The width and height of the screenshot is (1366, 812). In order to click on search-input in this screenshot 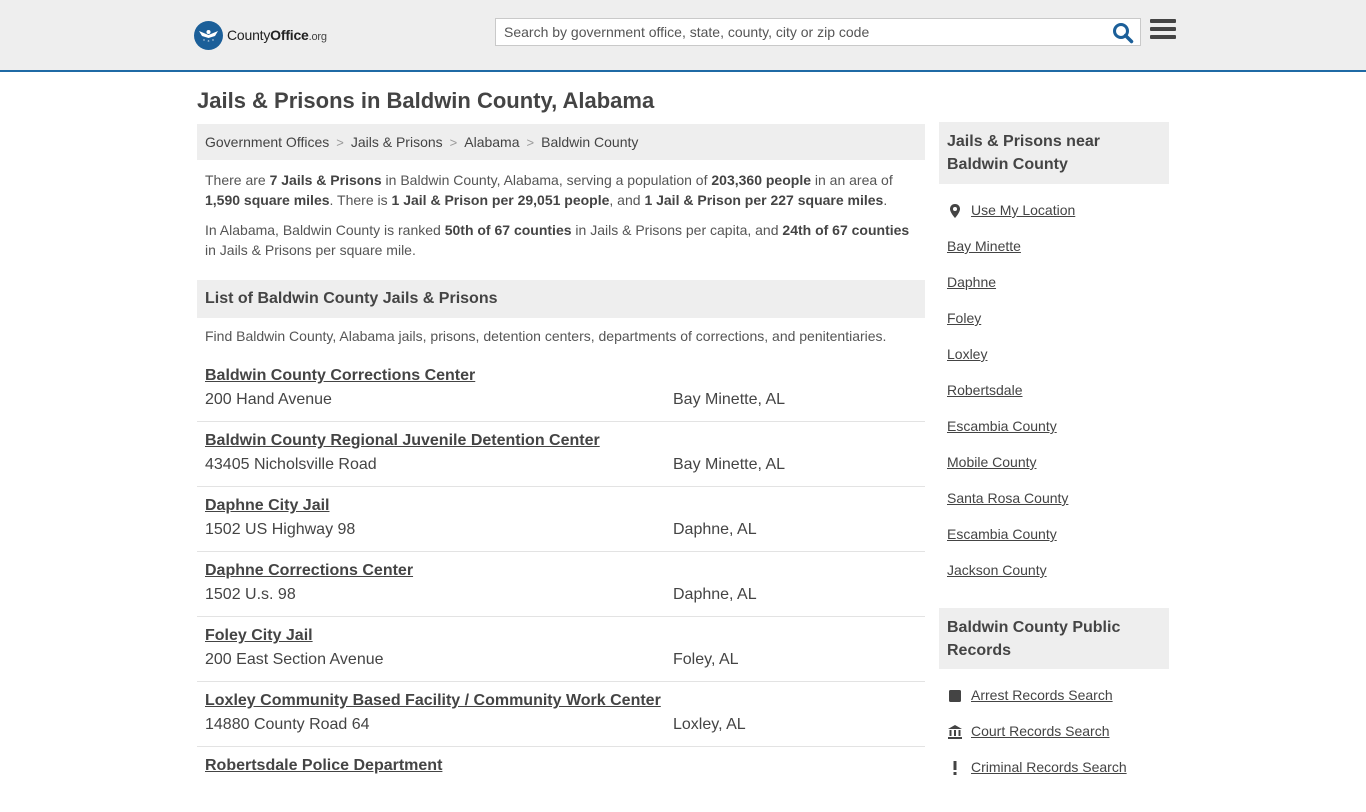, I will do `click(801, 32)`.